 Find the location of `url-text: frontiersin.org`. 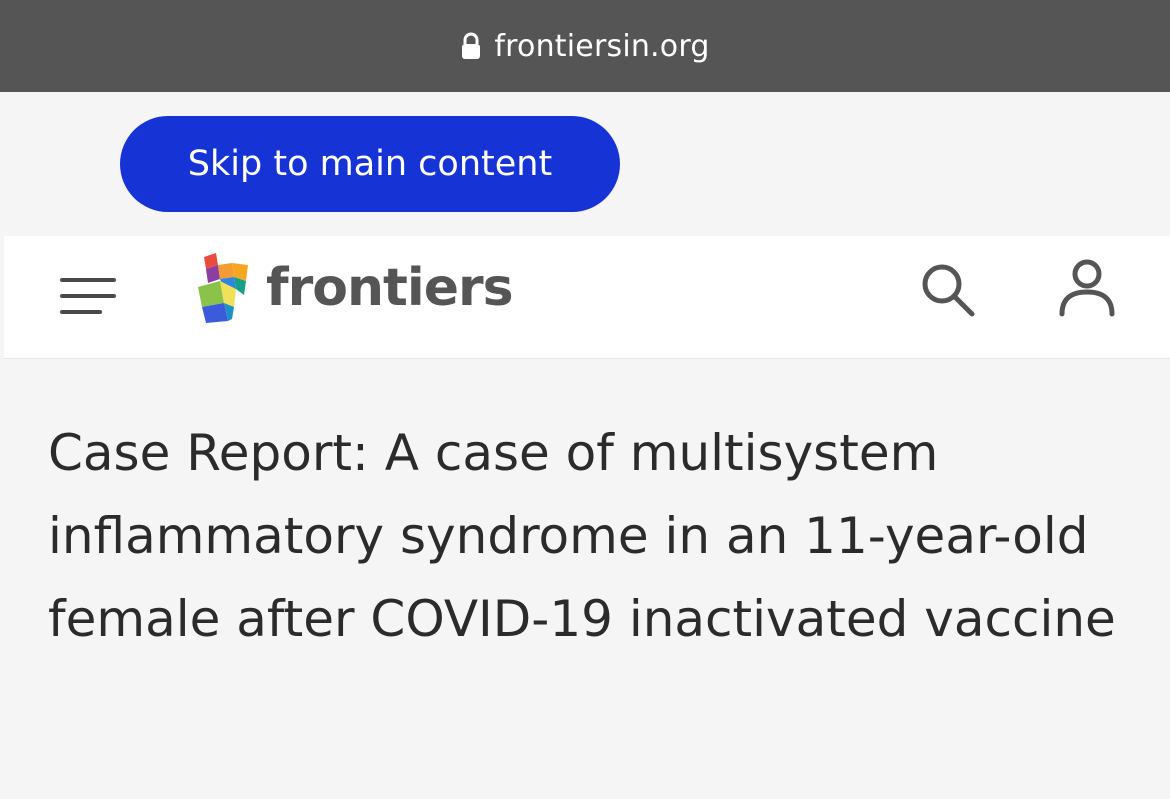

url-text: frontiersin.org is located at coordinates (602, 46).